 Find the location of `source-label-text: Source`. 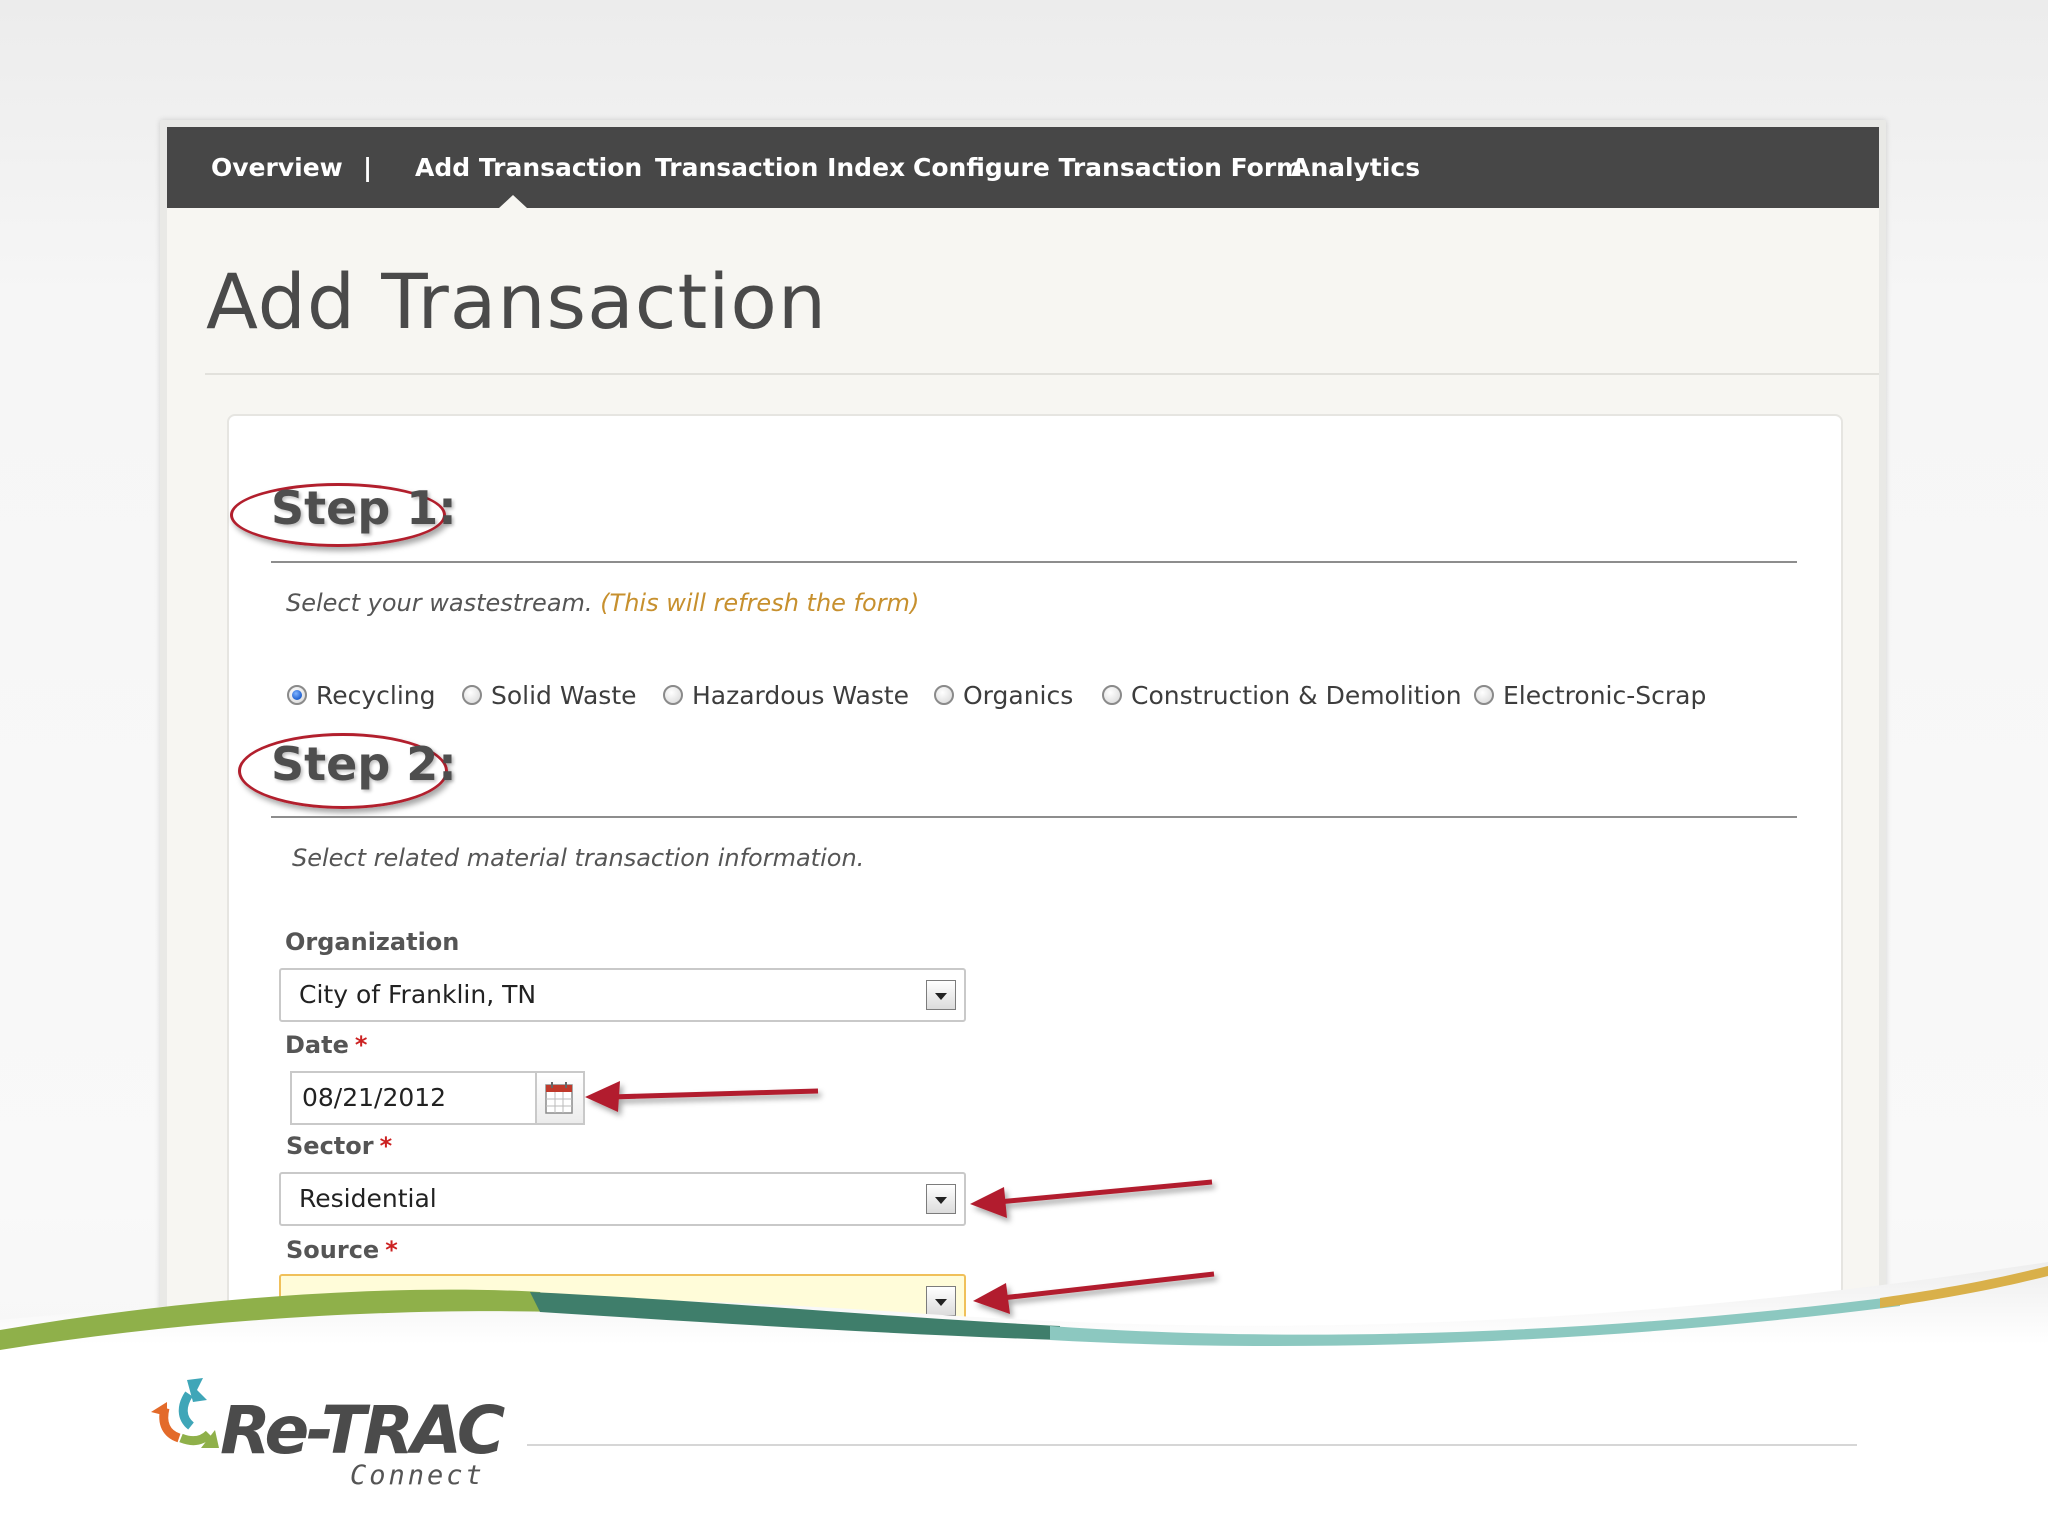

source-label-text: Source is located at coordinates (333, 1250).